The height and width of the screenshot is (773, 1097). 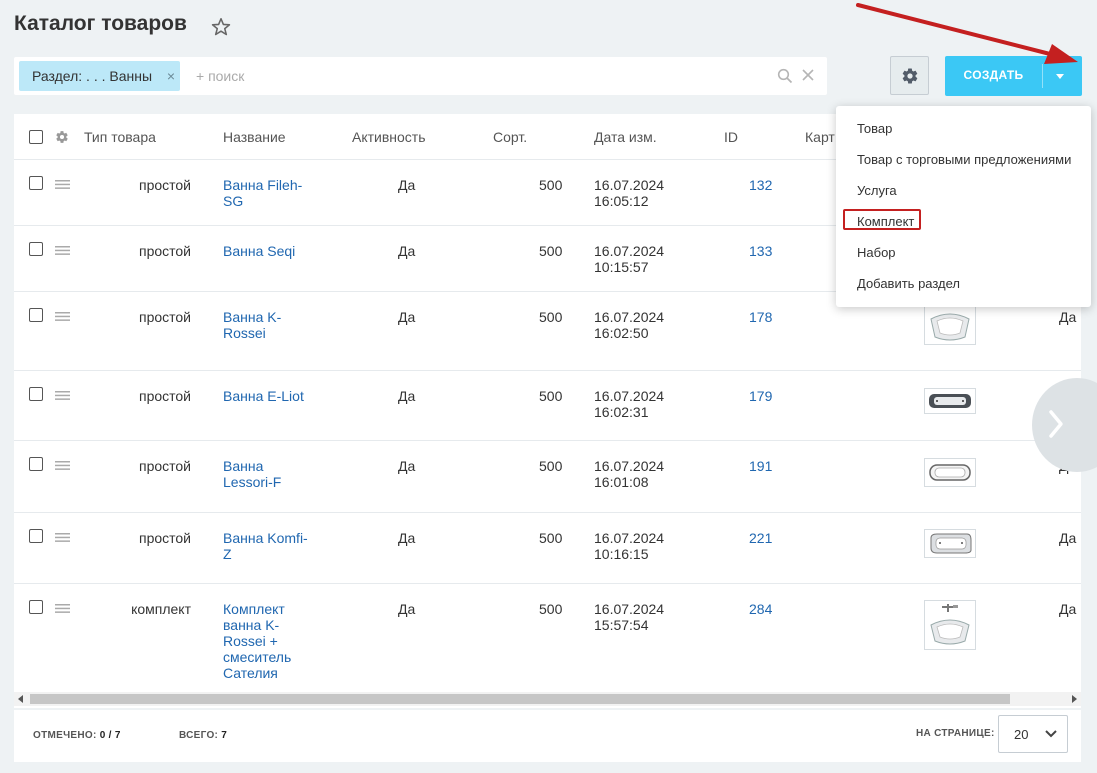 I want to click on scroll-right-icon, so click(x=1074, y=699).